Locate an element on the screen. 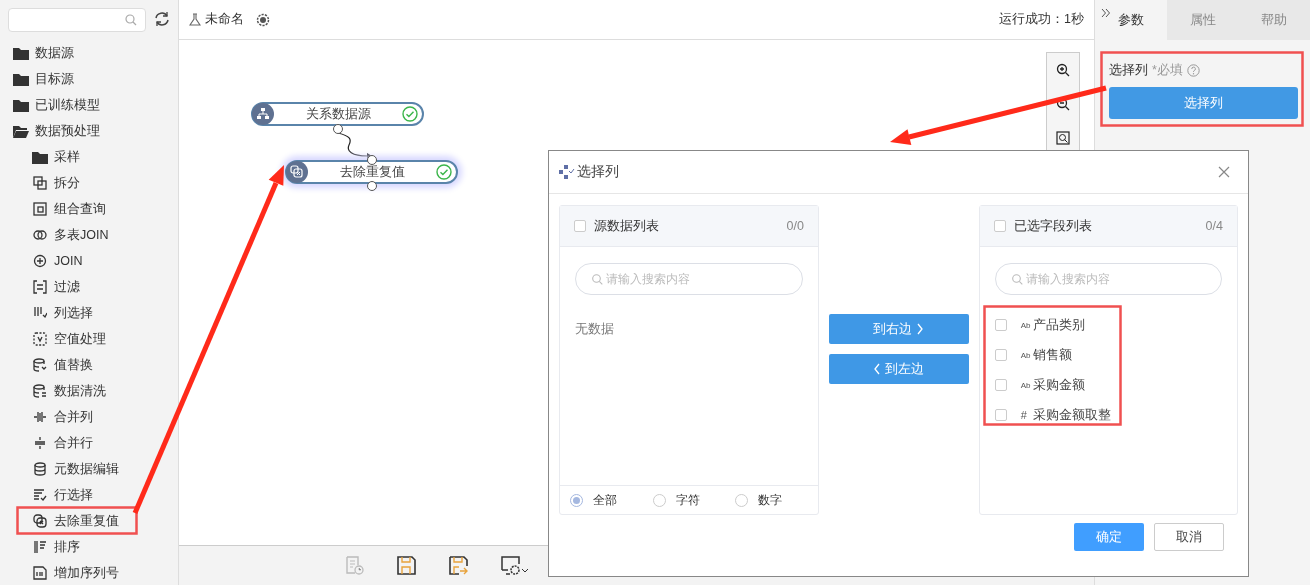  refresh-icon is located at coordinates (162, 18).